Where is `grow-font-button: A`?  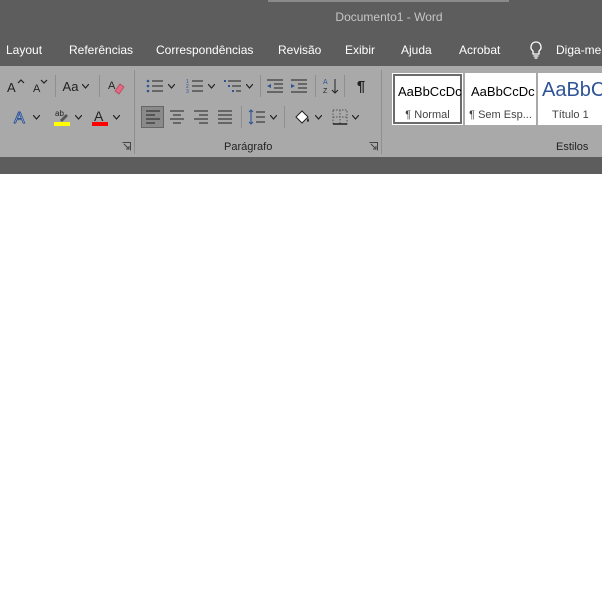
grow-font-button: A is located at coordinates (15, 86).